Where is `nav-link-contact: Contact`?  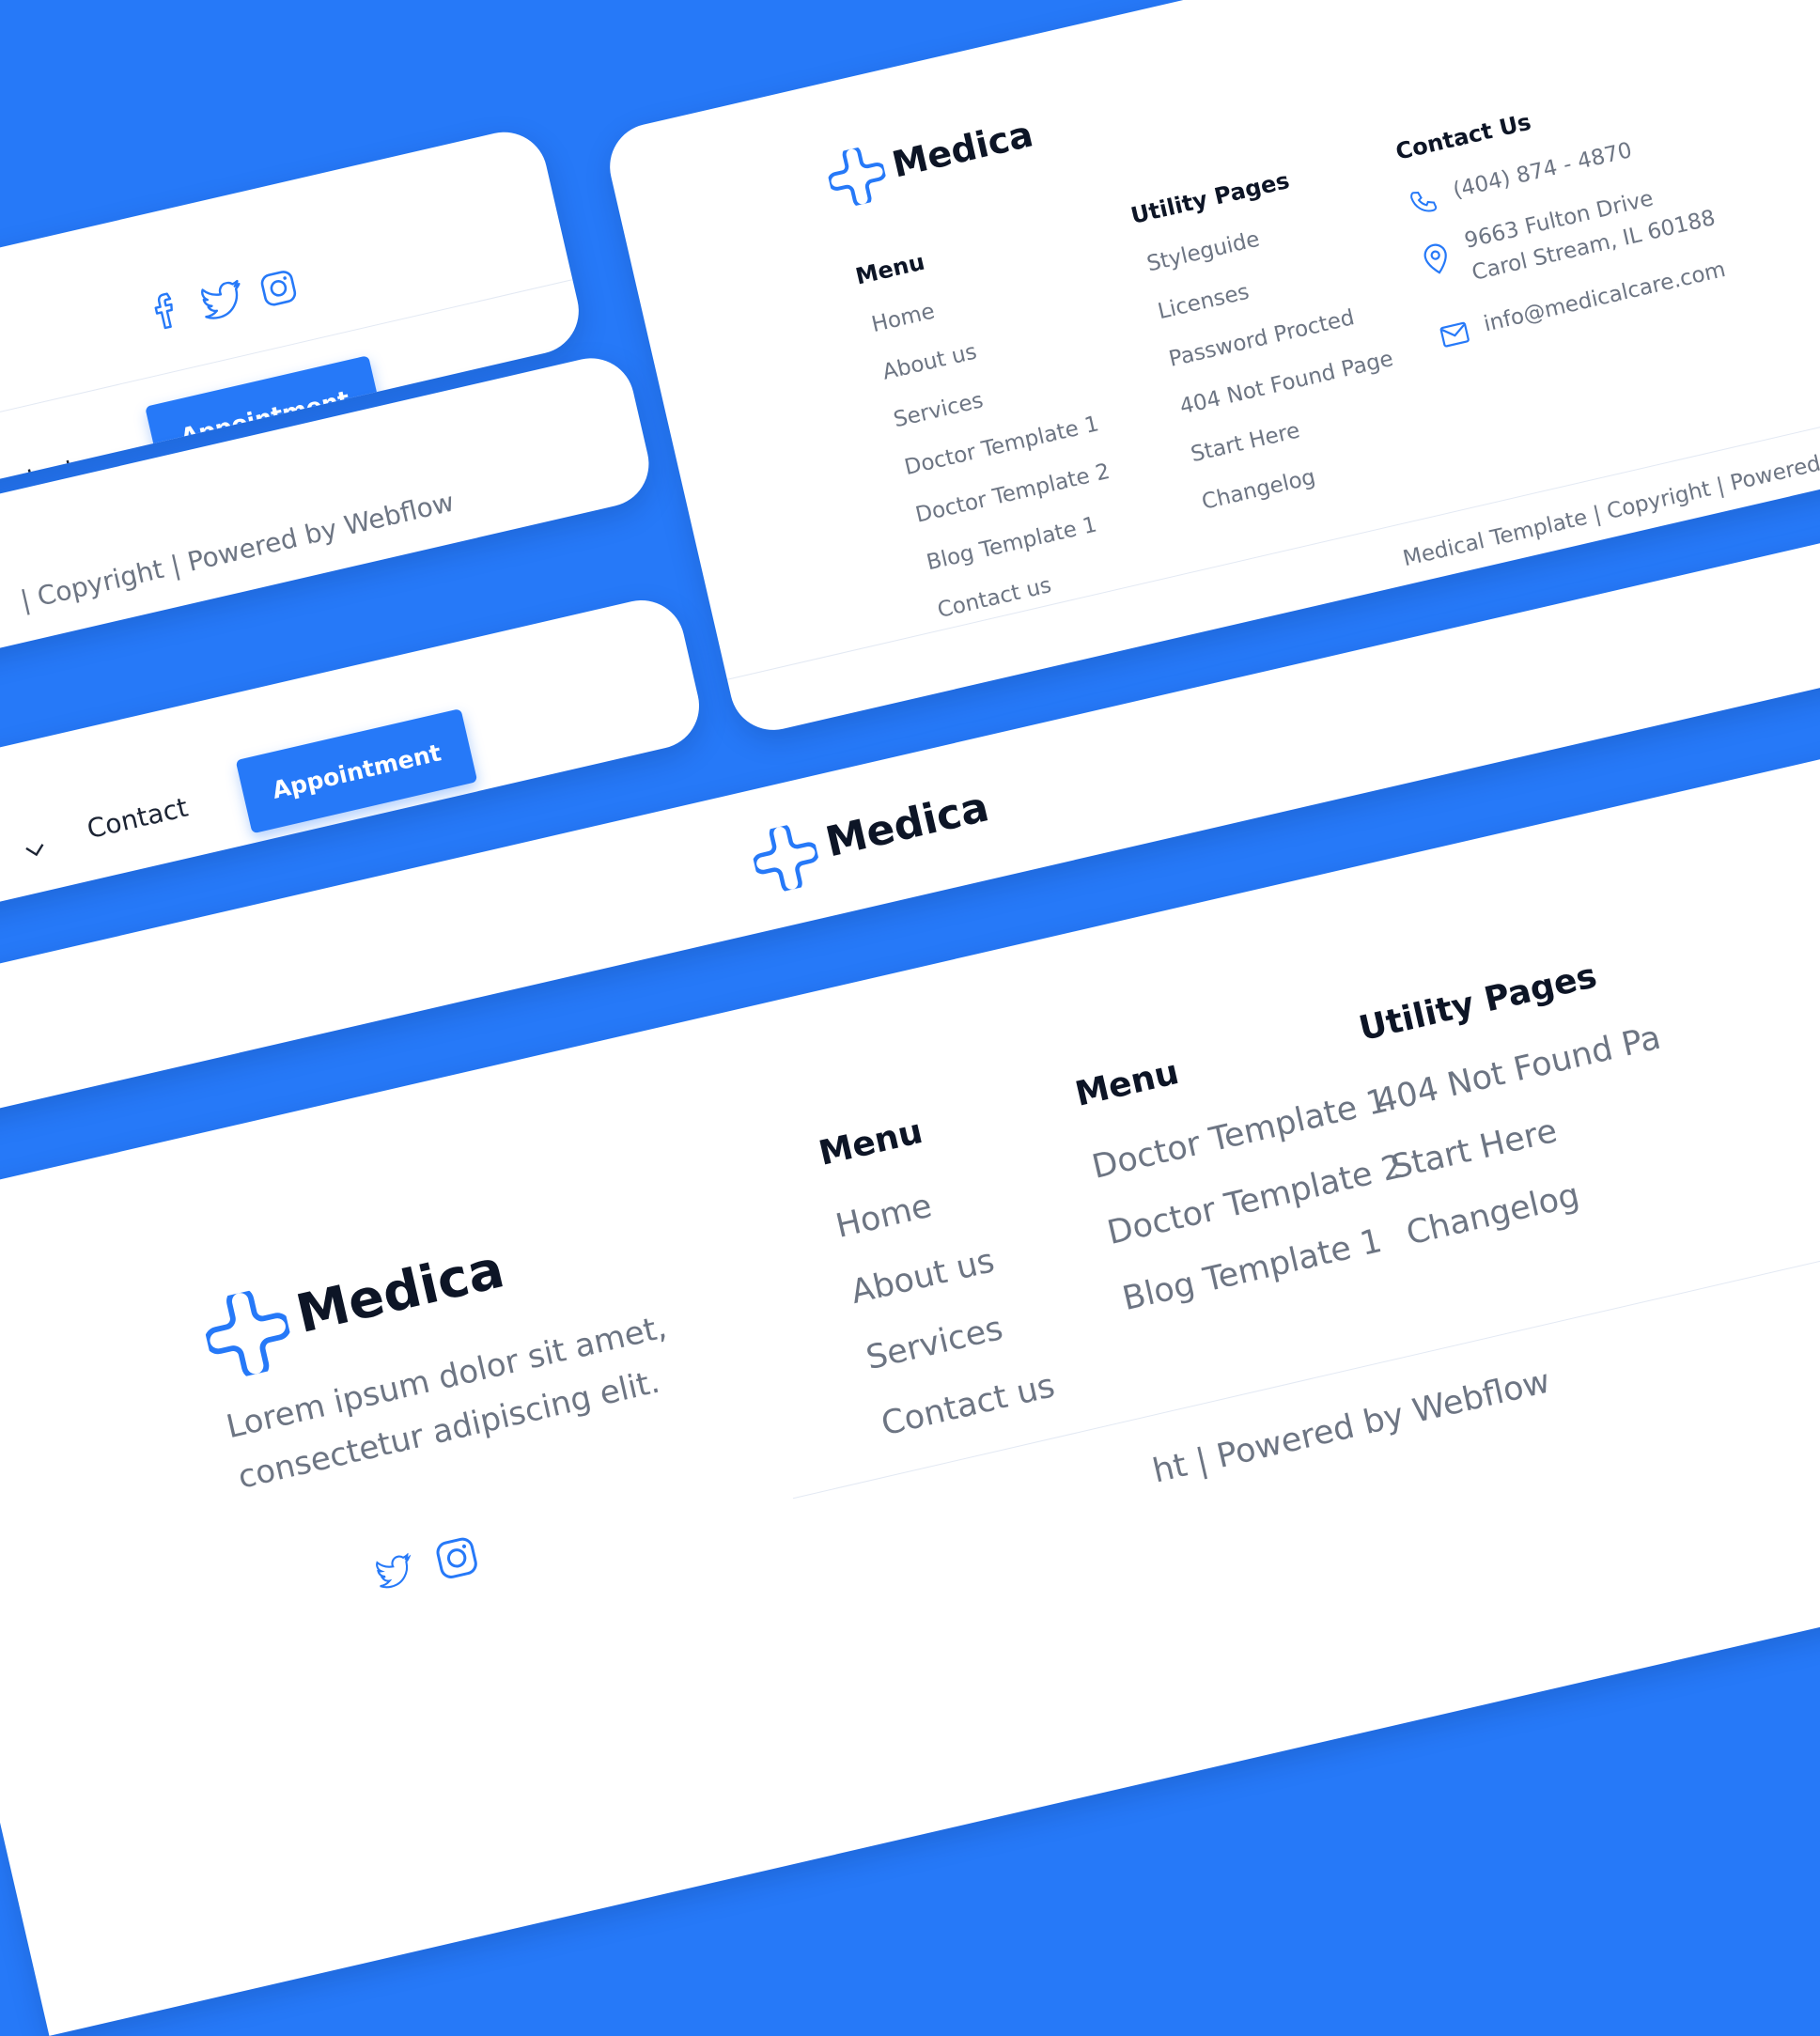
nav-link-contact: Contact is located at coordinates (137, 819).